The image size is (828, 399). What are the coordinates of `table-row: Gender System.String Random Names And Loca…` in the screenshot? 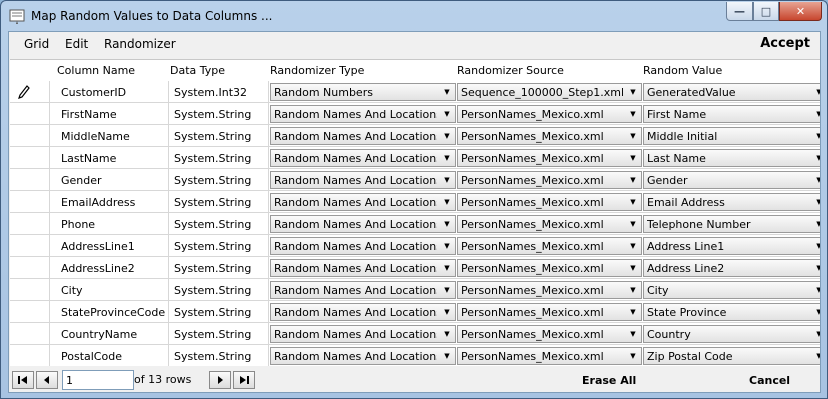 It's located at (415, 180).